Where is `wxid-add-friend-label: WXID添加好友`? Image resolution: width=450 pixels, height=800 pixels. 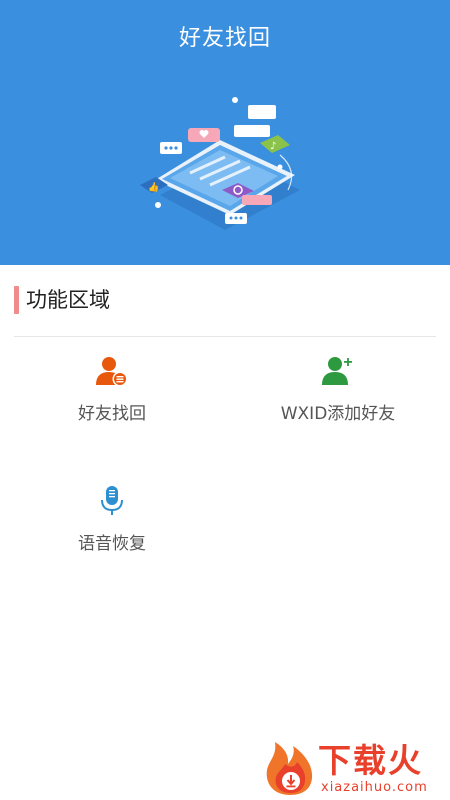 wxid-add-friend-label: WXID添加好友 is located at coordinates (338, 414).